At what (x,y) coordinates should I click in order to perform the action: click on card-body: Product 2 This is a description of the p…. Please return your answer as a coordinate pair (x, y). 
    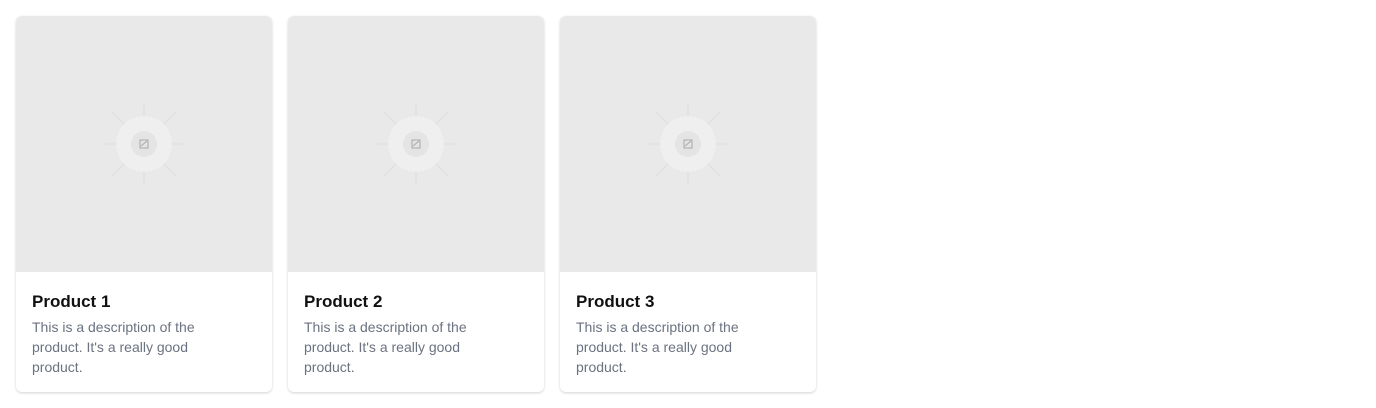
    Looking at the image, I should click on (416, 324).